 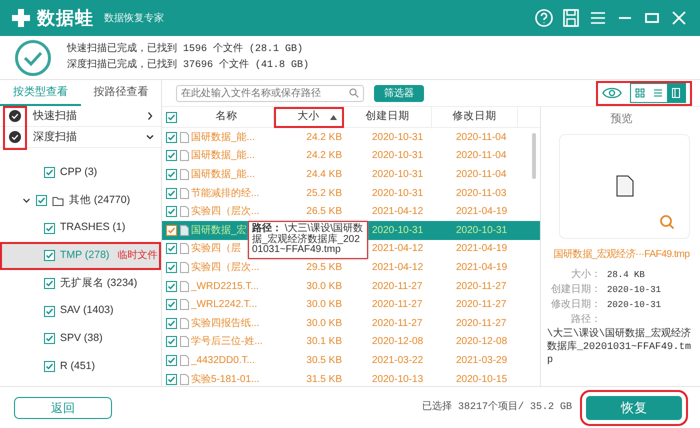 I want to click on file-size: 30.5 KB, so click(x=324, y=360).